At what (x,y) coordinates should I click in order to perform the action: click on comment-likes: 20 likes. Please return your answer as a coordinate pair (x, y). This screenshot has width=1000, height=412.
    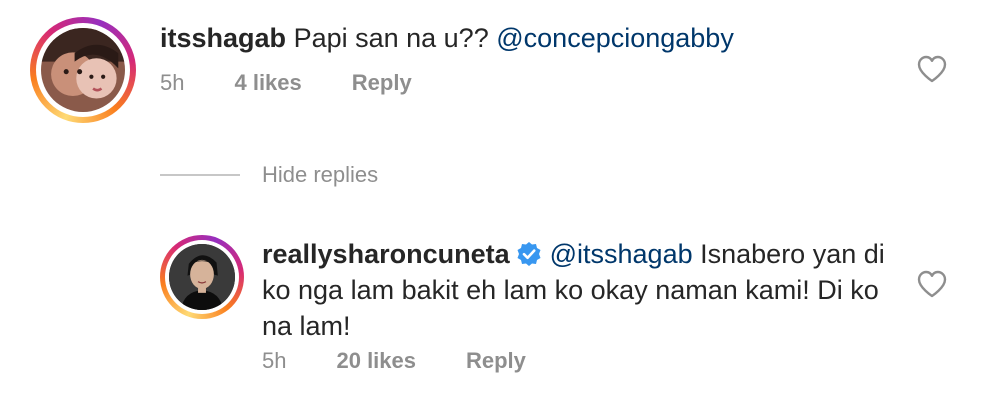
    Looking at the image, I should click on (376, 361).